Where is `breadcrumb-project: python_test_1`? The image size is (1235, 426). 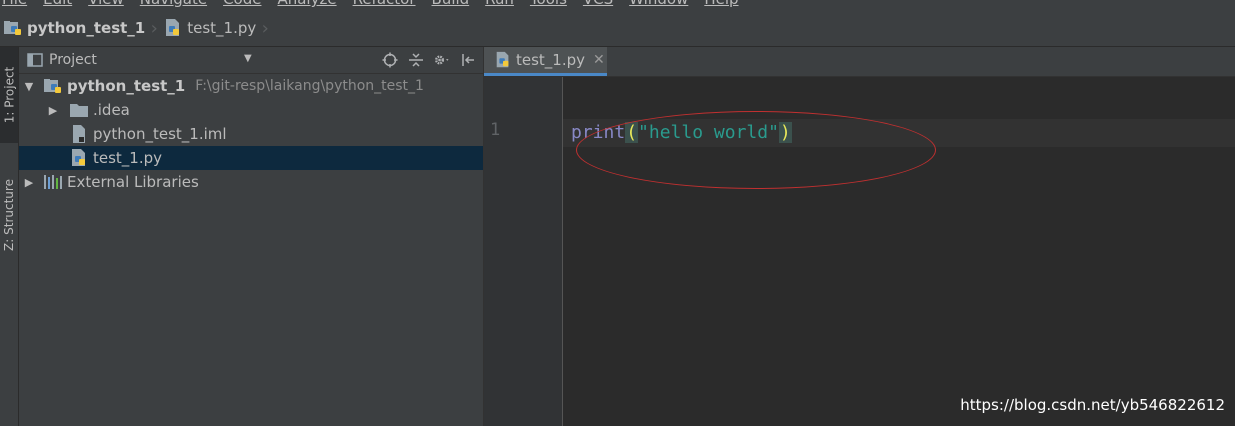 breadcrumb-project: python_test_1 is located at coordinates (72, 28).